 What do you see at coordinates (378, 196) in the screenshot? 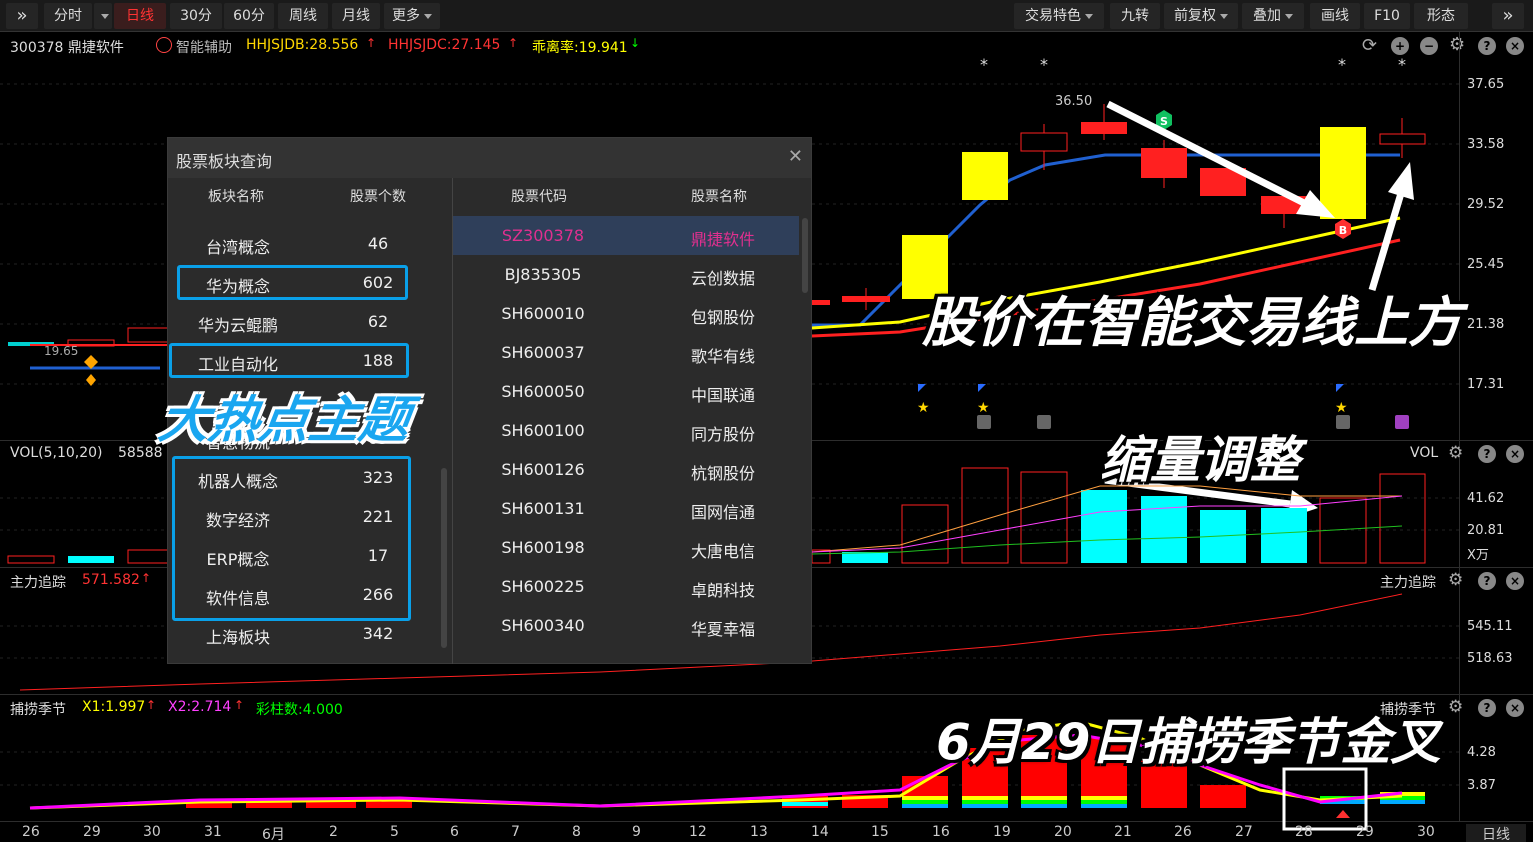
I see `column-header-count: 股票个数` at bounding box center [378, 196].